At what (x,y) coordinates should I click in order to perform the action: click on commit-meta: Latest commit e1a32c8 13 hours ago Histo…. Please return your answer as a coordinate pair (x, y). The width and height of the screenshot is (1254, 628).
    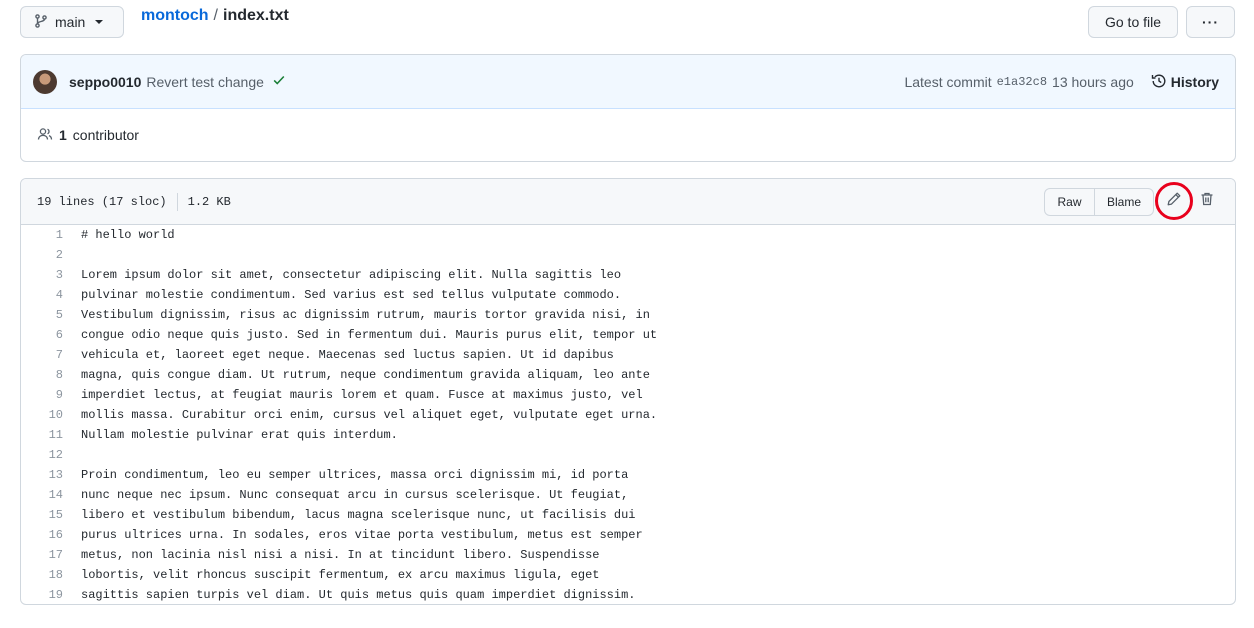
    Looking at the image, I should click on (1061, 82).